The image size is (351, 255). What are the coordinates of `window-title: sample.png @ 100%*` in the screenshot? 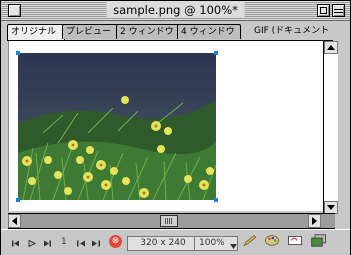 It's located at (175, 10).